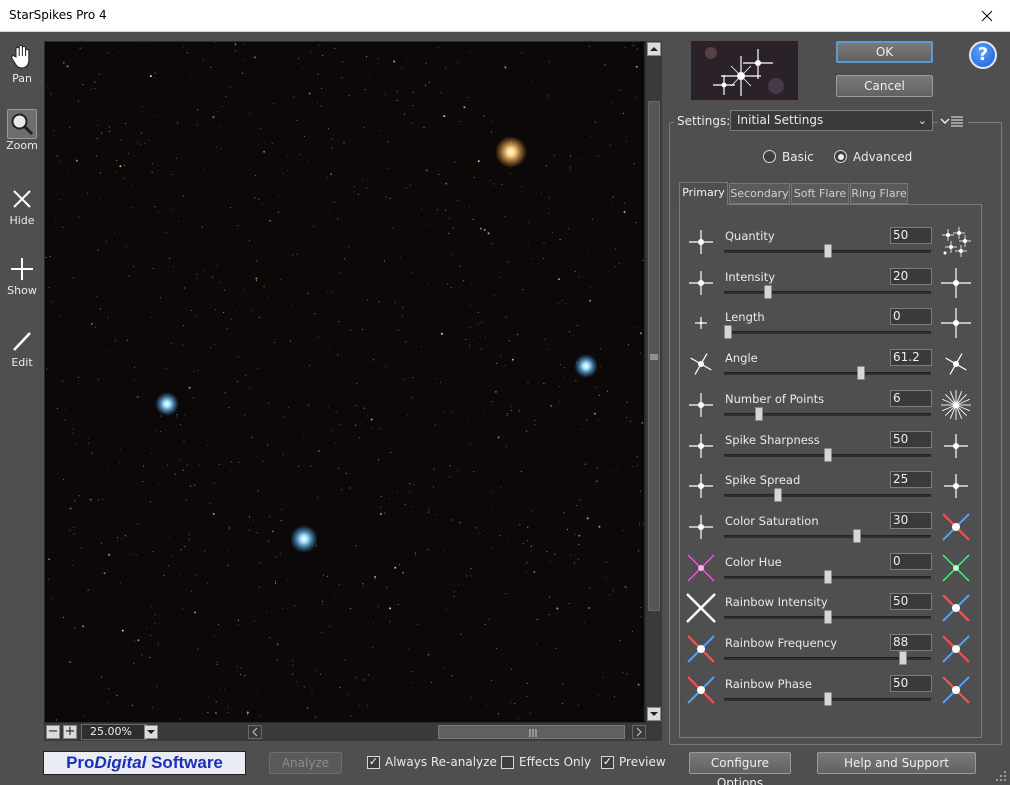 The width and height of the screenshot is (1010, 785). Describe the element at coordinates (830, 286) in the screenshot. I see `slider-row: Intensity 20` at that location.